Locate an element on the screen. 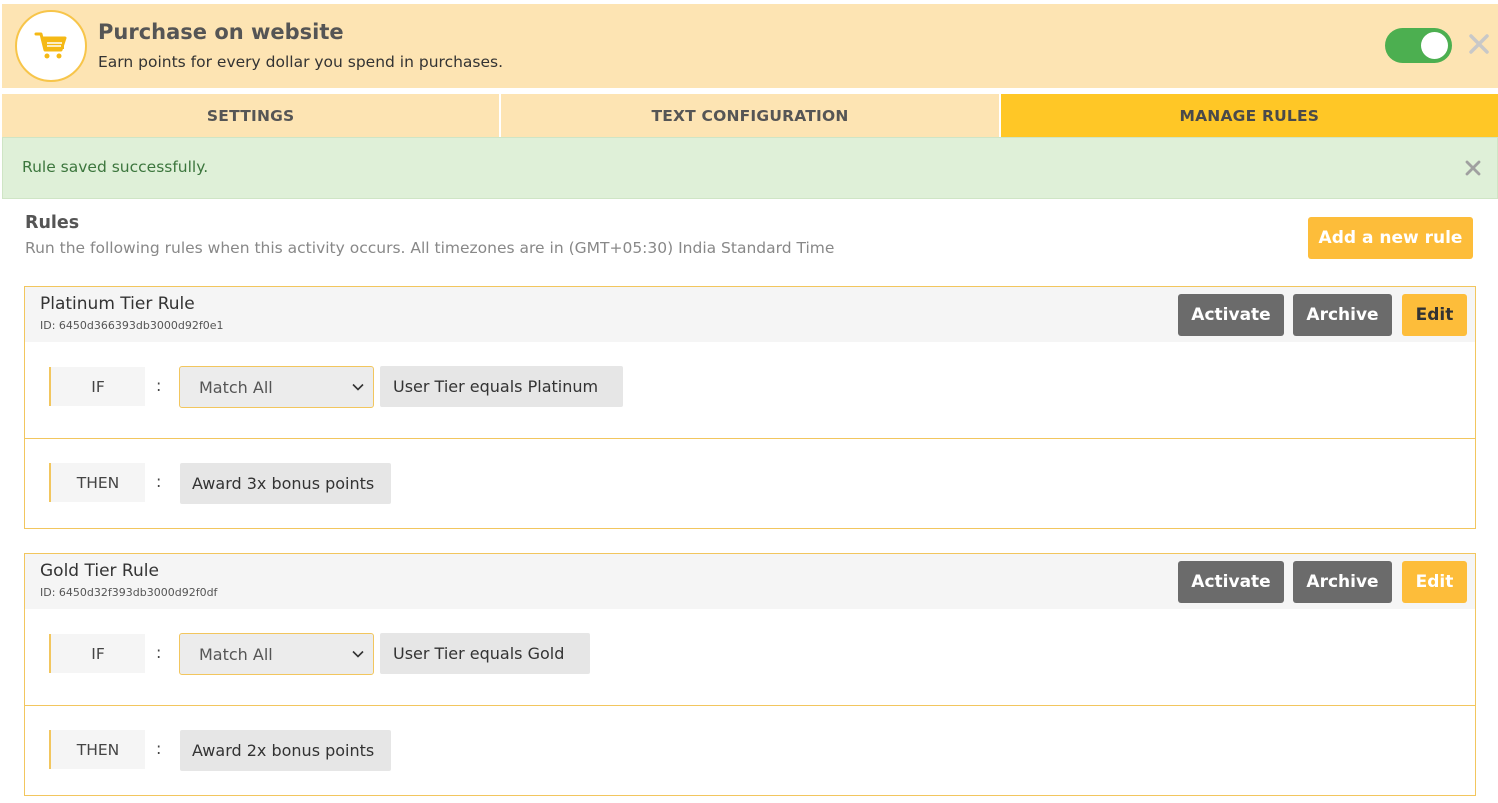  action-chip: Award 3x bonus points is located at coordinates (286, 483).